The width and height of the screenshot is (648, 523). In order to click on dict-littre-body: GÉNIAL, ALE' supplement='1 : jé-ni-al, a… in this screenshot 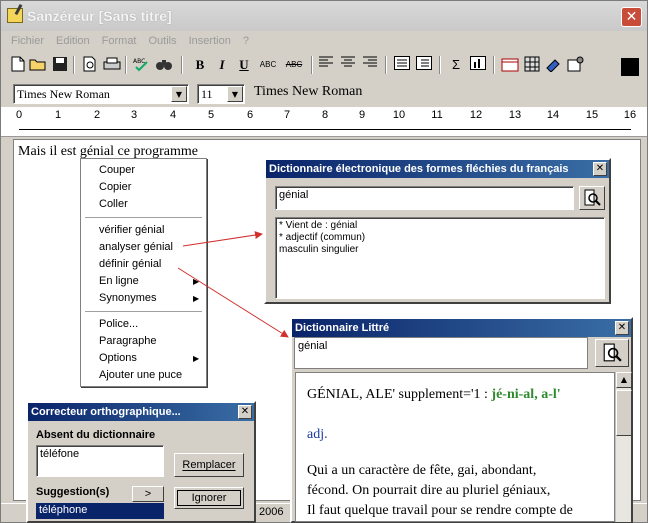, I will do `click(455, 447)`.